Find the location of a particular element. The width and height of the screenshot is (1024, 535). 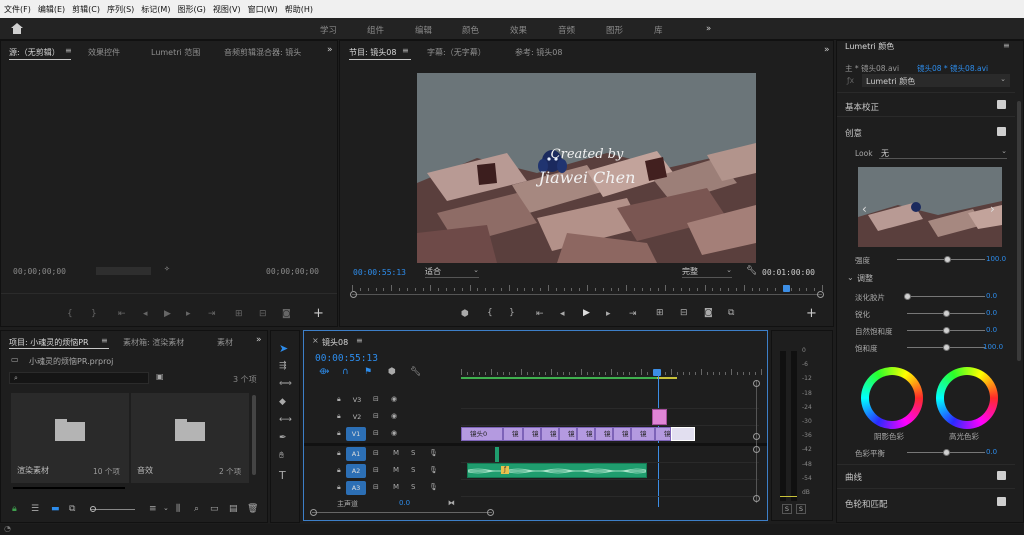

slip-tool-icon: ⟷ is located at coordinates (285, 420).